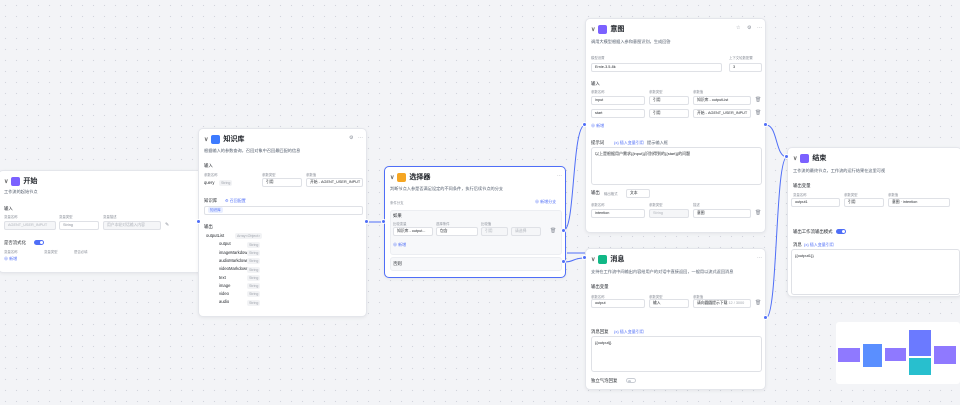 This screenshot has width=960, height=405. What do you see at coordinates (745, 67) in the screenshot?
I see `context-select: 3` at bounding box center [745, 67].